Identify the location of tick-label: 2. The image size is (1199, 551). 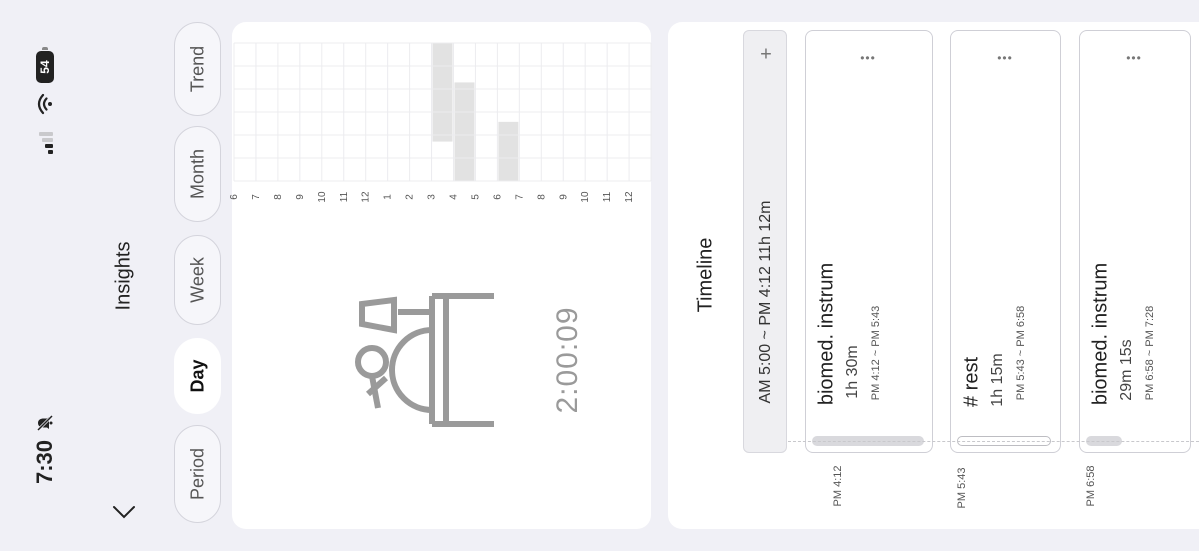
(410, 197).